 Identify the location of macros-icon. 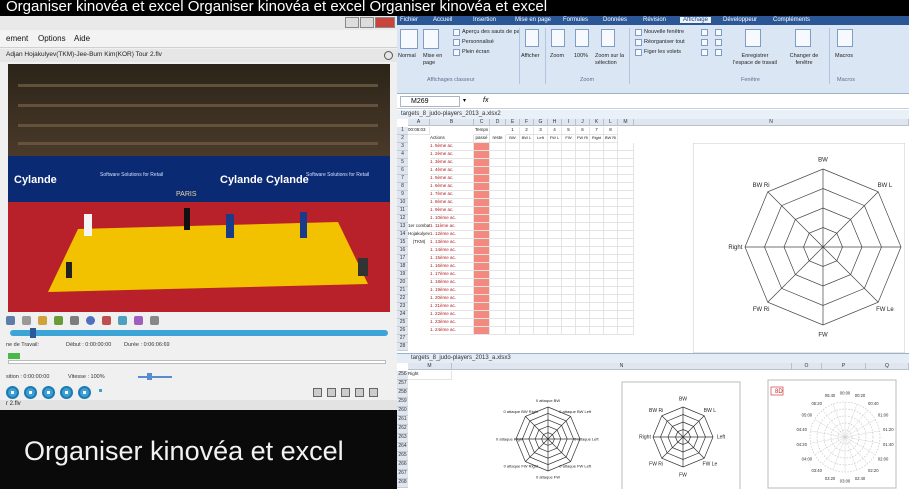
(845, 38).